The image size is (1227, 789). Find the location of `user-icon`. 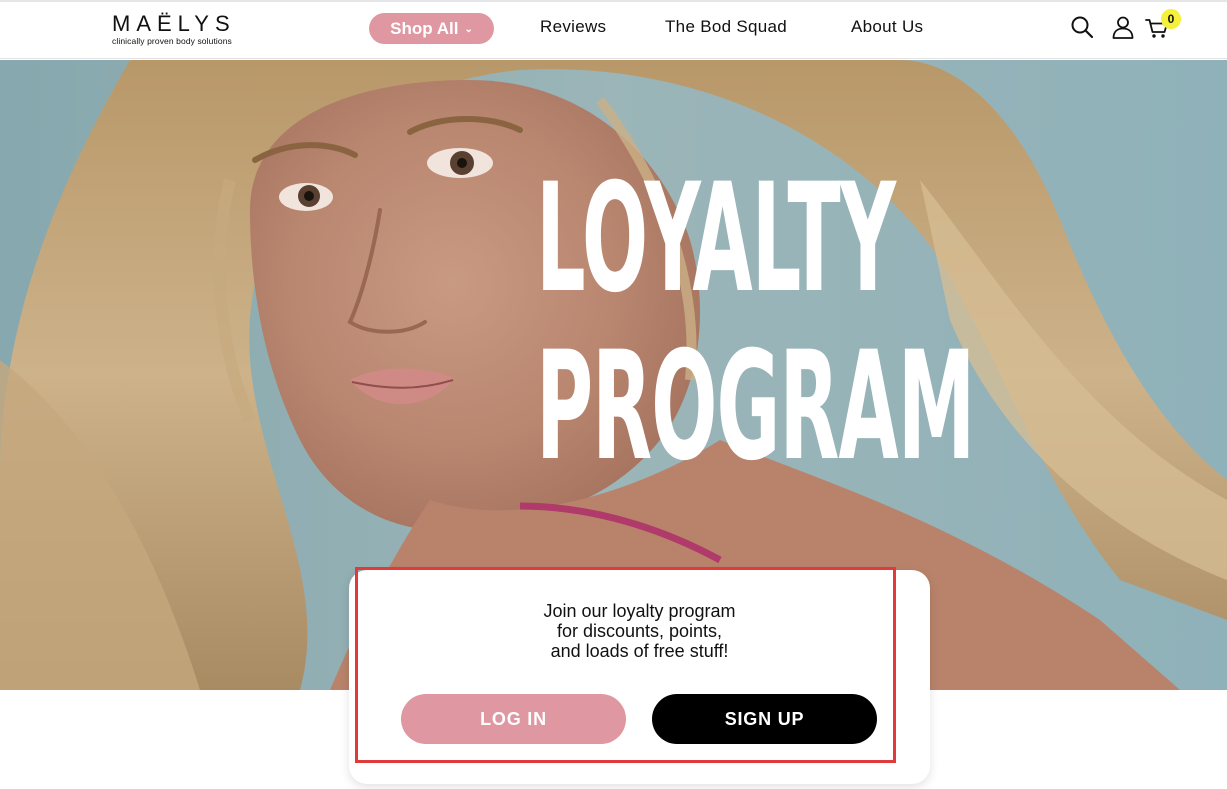

user-icon is located at coordinates (1123, 27).